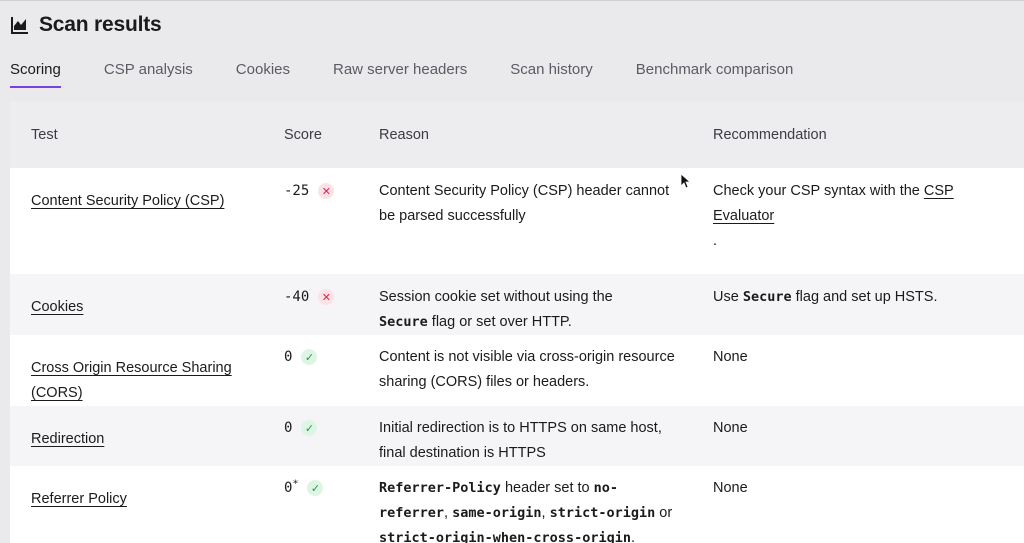  Describe the element at coordinates (127, 201) in the screenshot. I see `test-link-csp: Content Security Policy (CSP)` at that location.